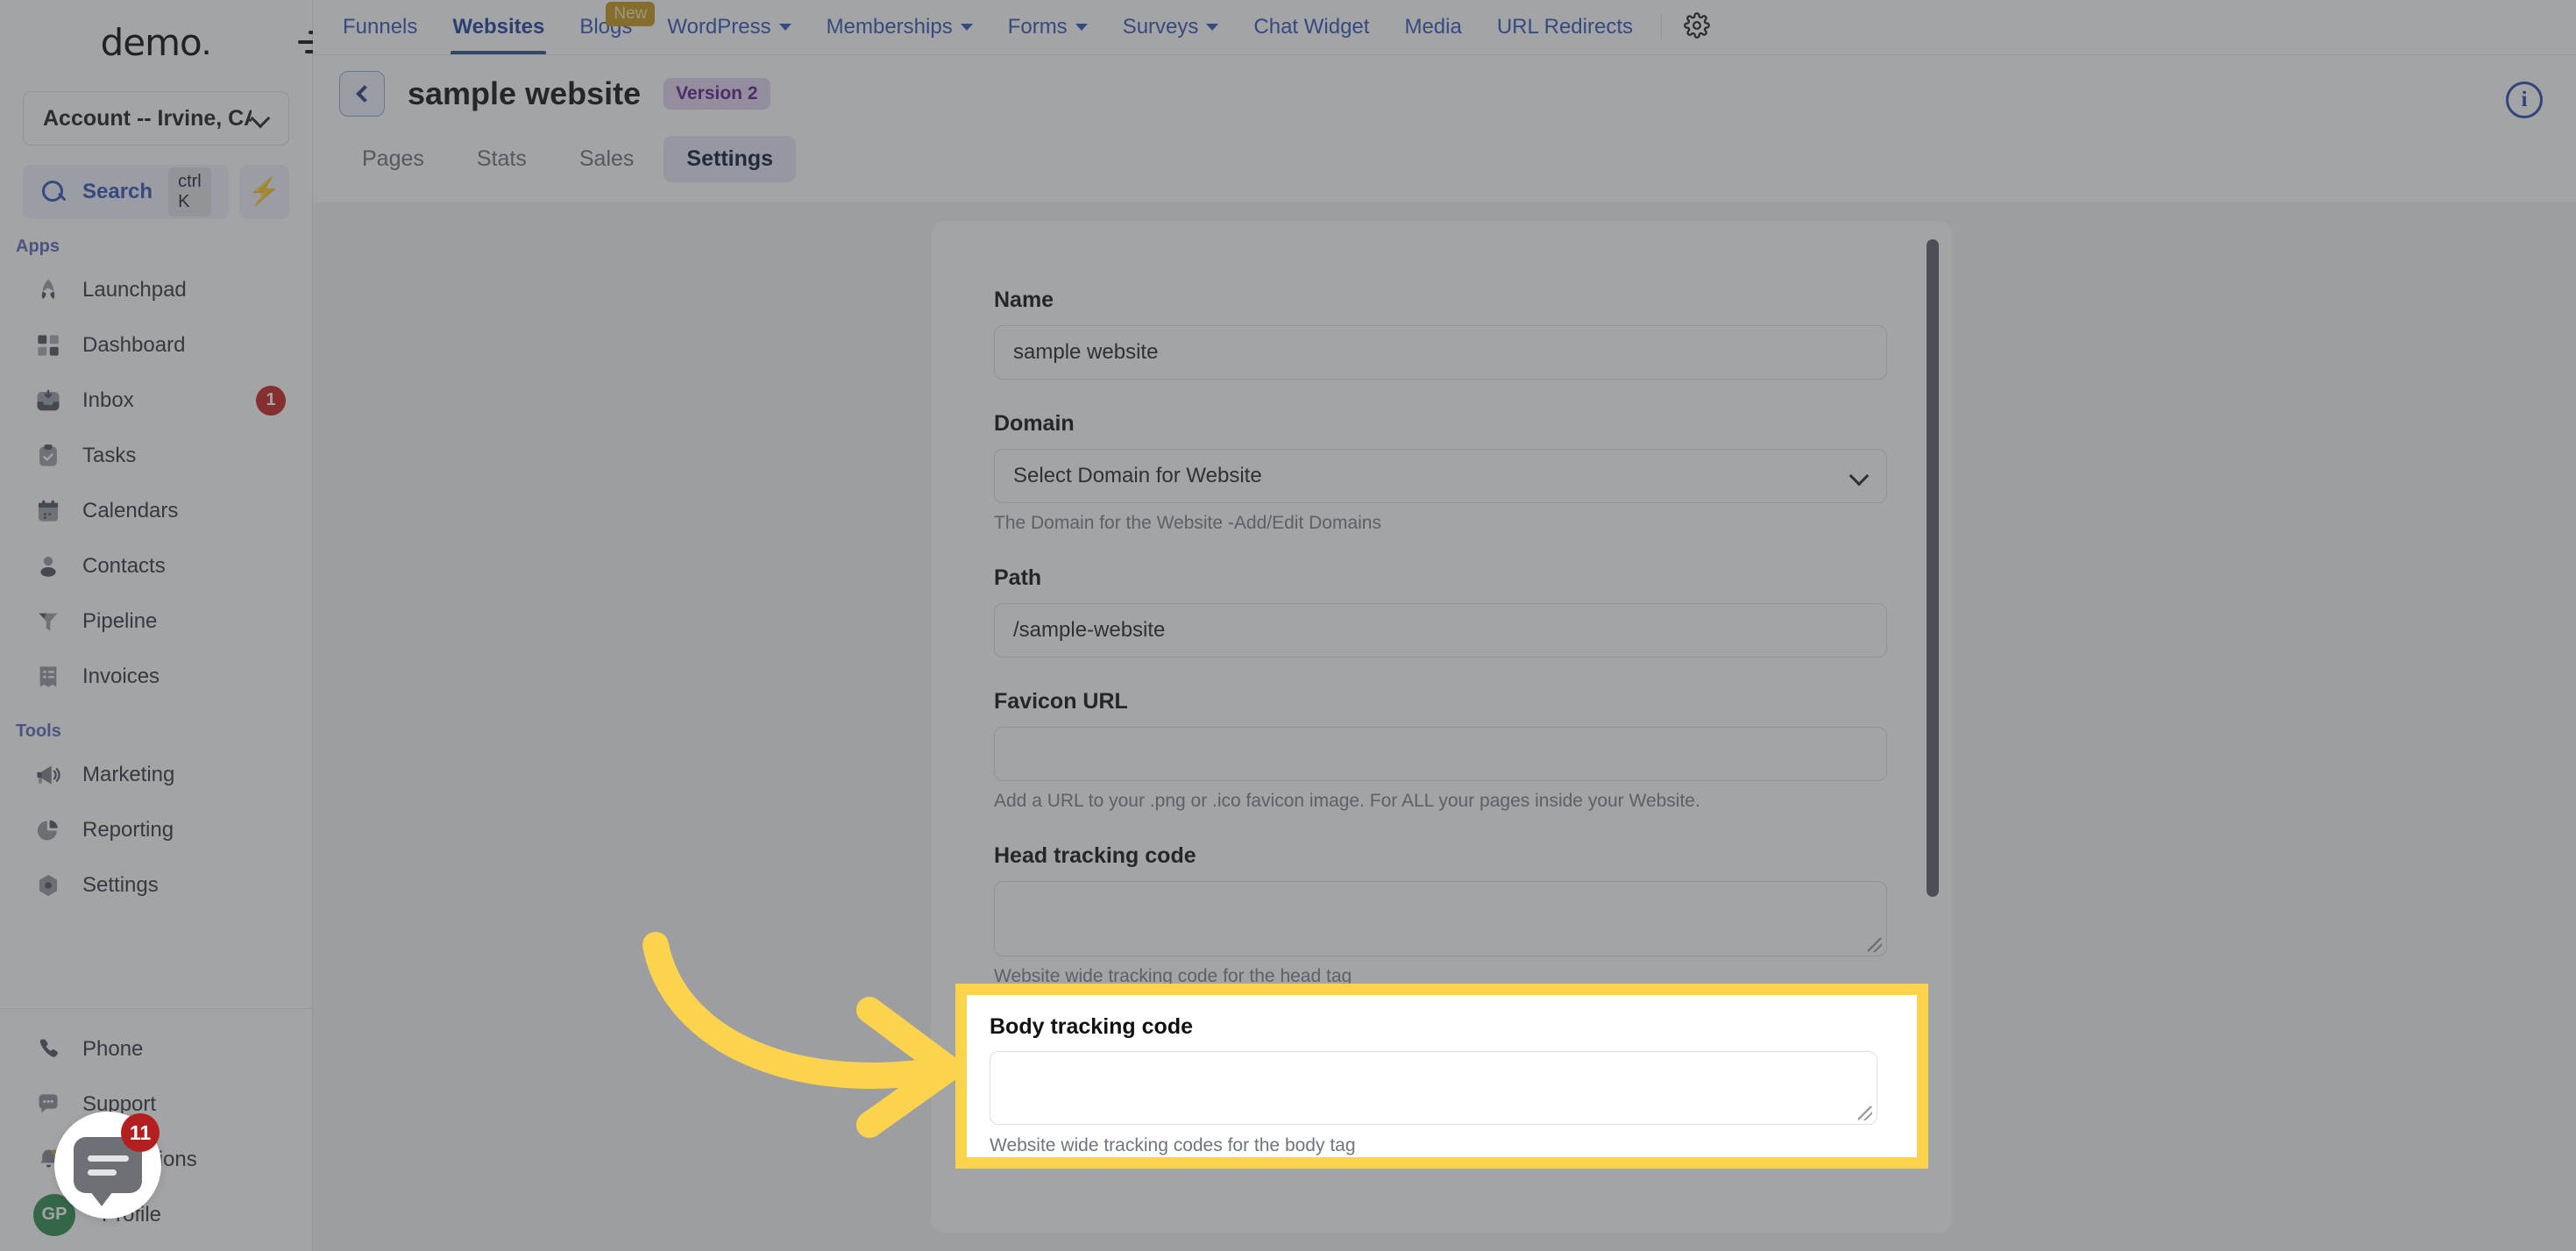  What do you see at coordinates (1440, 476) in the screenshot?
I see `domain-select: Select Domain for Website` at bounding box center [1440, 476].